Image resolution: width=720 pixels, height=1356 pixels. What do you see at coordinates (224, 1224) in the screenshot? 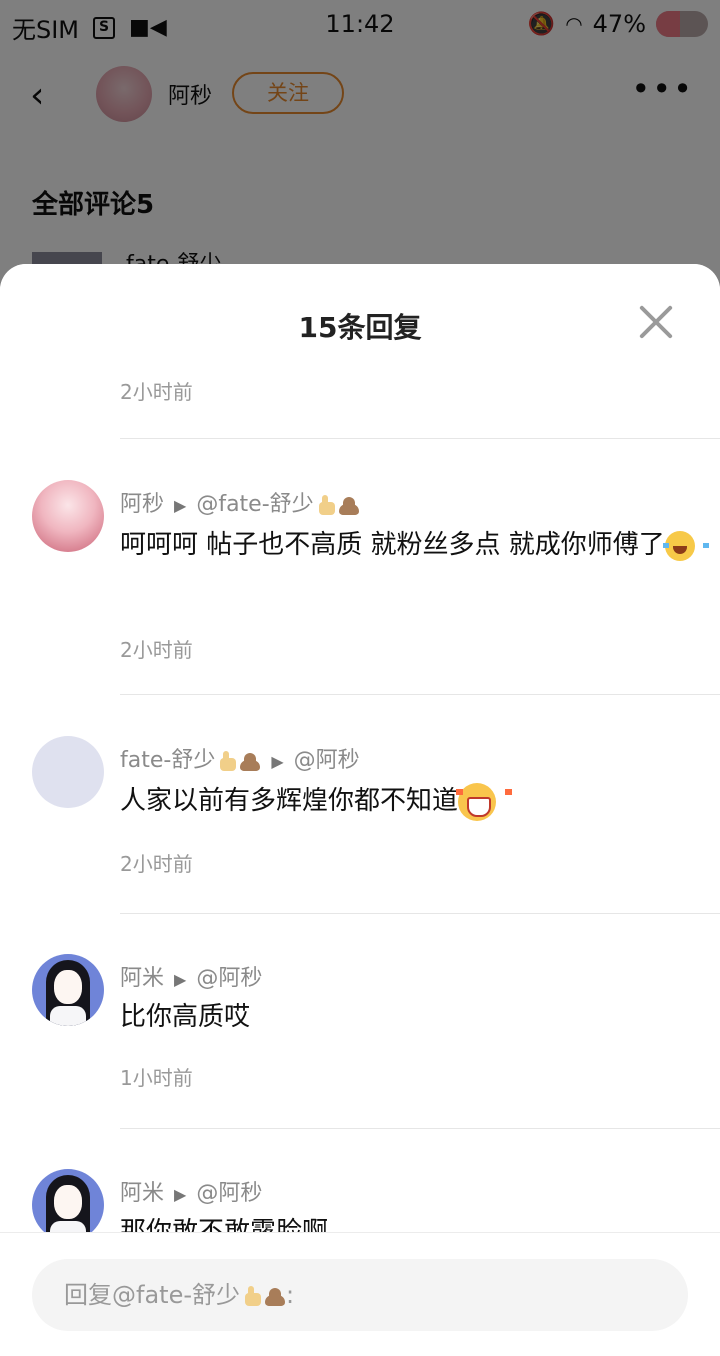
I see `reply-text: 那你敢不敢露脸啊` at bounding box center [224, 1224].